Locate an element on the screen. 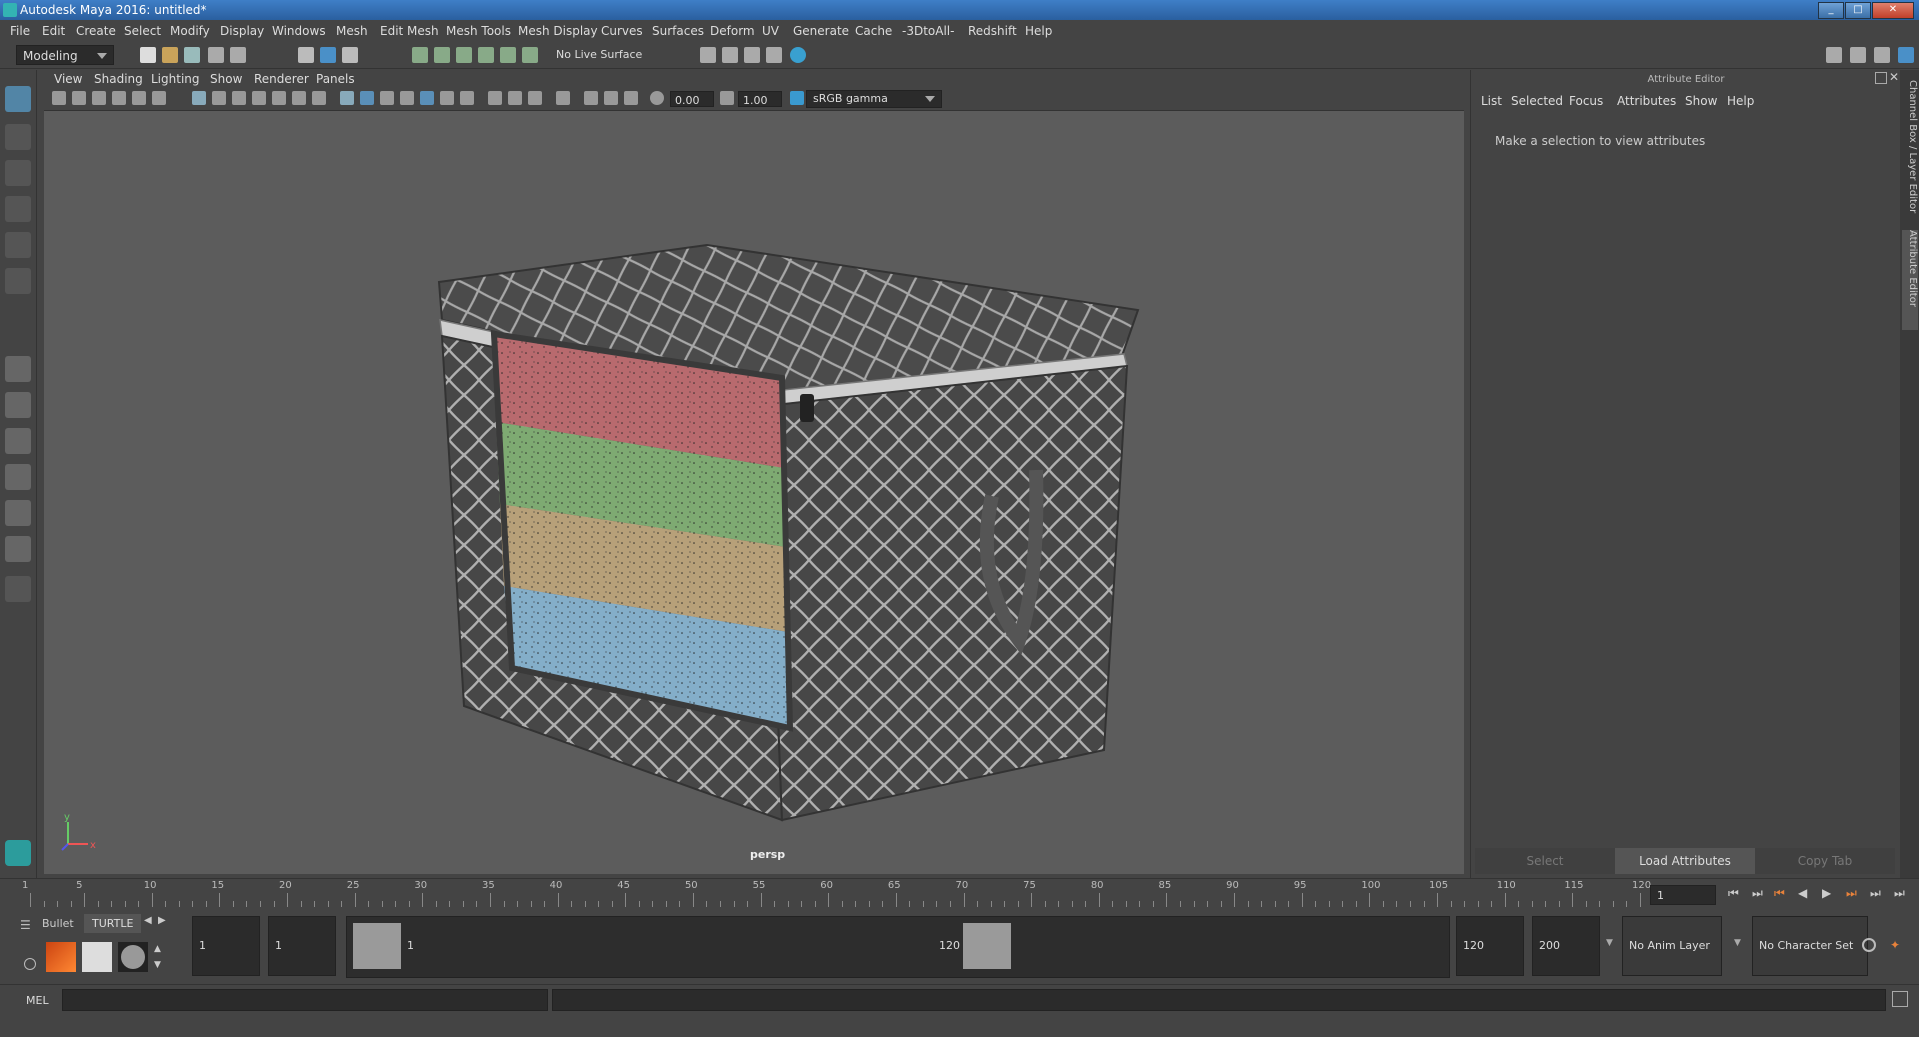 The height and width of the screenshot is (1037, 1919). close-panel-icon: ✕ is located at coordinates (1894, 77).